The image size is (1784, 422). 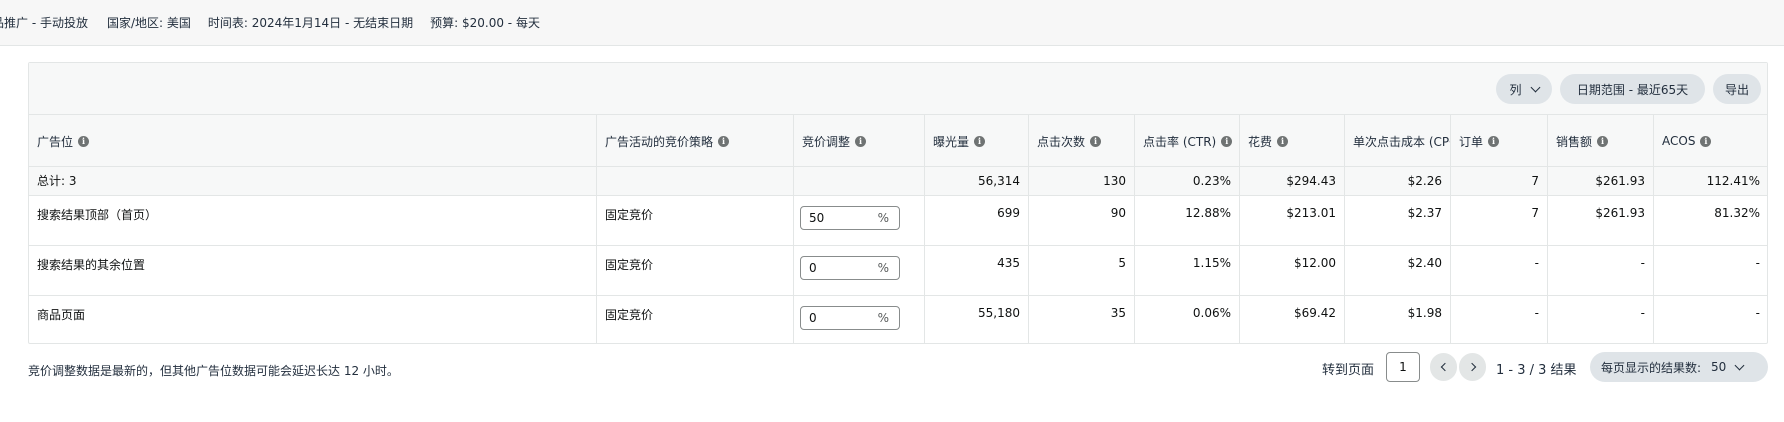 I want to click on col-header-label: 订单, so click(x=1471, y=141).